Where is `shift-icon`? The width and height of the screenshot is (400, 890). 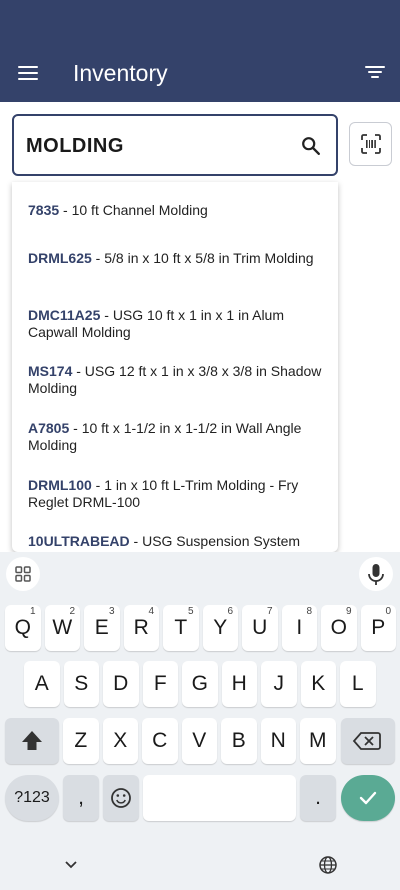
shift-icon is located at coordinates (32, 740).